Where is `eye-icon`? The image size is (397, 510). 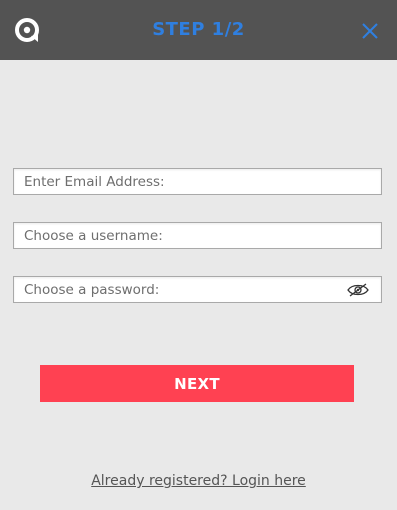 eye-icon is located at coordinates (358, 290).